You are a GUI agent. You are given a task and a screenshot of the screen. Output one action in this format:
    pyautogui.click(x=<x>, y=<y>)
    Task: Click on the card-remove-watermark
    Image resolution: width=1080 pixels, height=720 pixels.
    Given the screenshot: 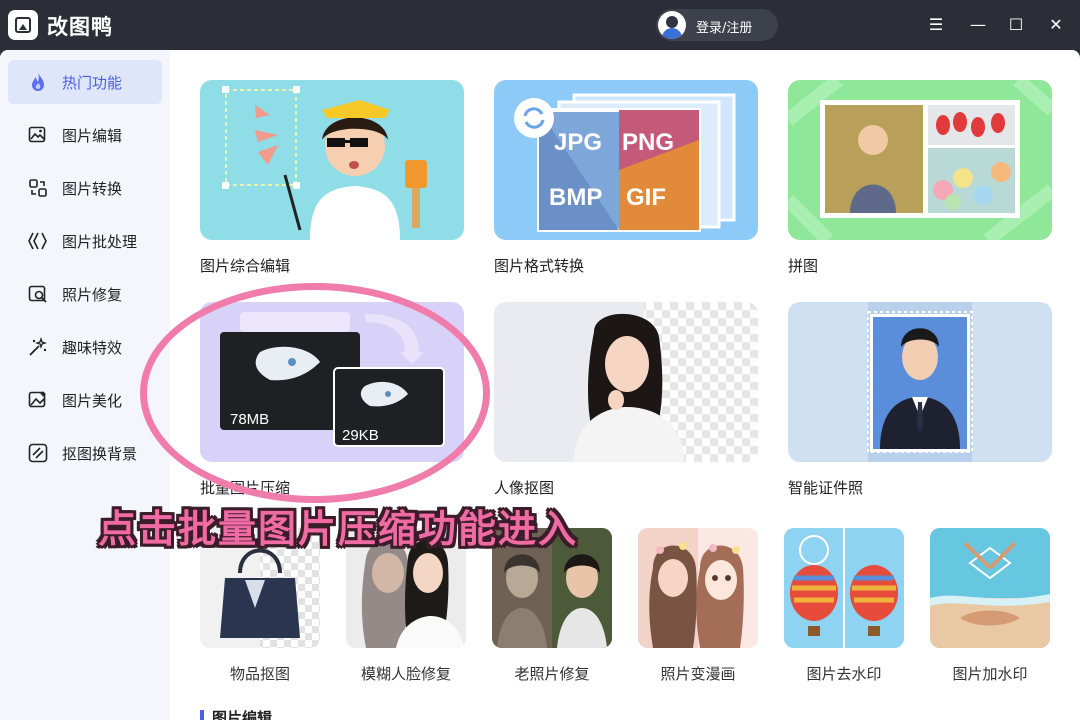 What is the action you would take?
    pyautogui.click(x=844, y=588)
    